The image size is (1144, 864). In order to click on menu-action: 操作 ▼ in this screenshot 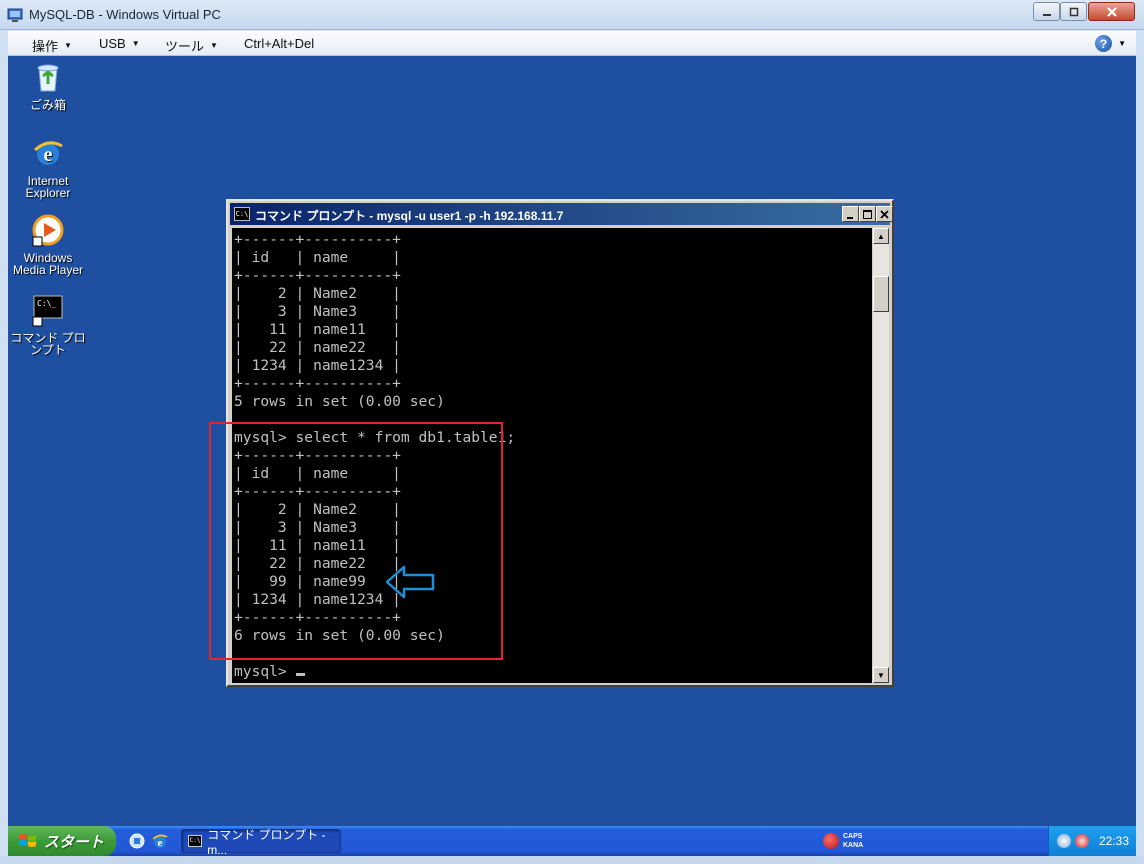, I will do `click(52, 45)`.